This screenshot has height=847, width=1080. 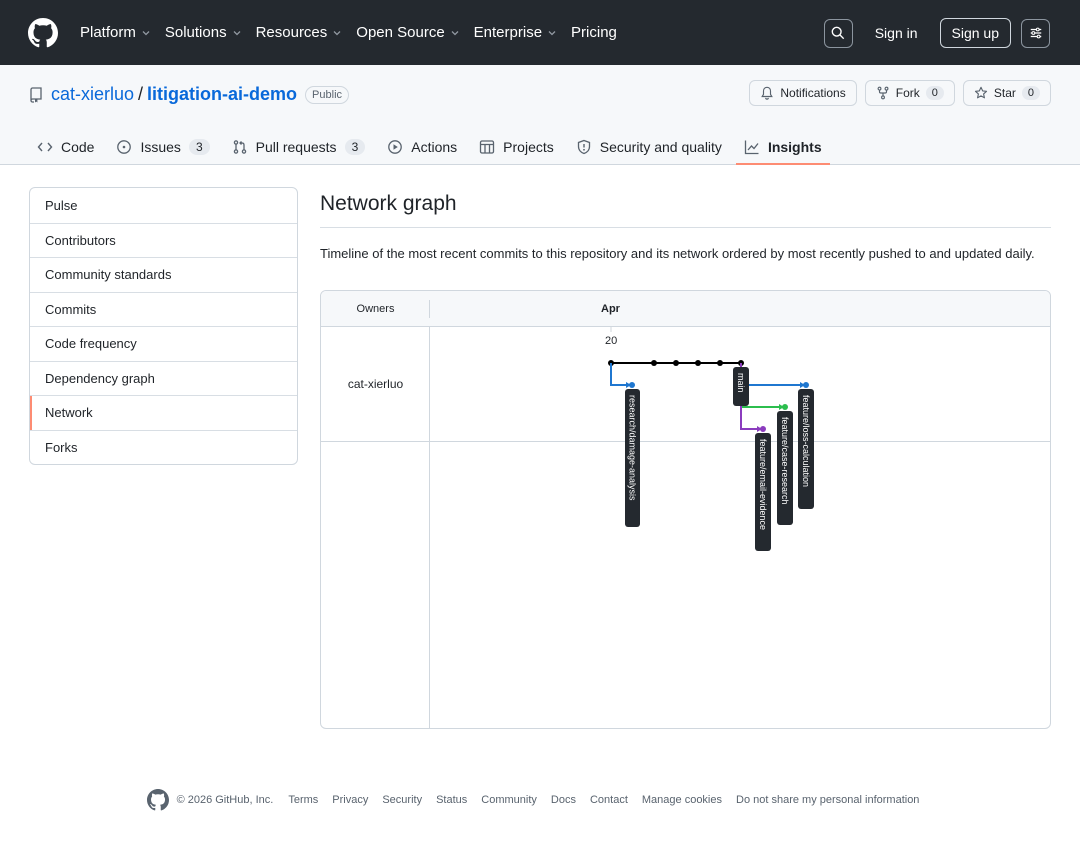 What do you see at coordinates (163, 205) in the screenshot?
I see `sidebar-item-pulse: Pulse` at bounding box center [163, 205].